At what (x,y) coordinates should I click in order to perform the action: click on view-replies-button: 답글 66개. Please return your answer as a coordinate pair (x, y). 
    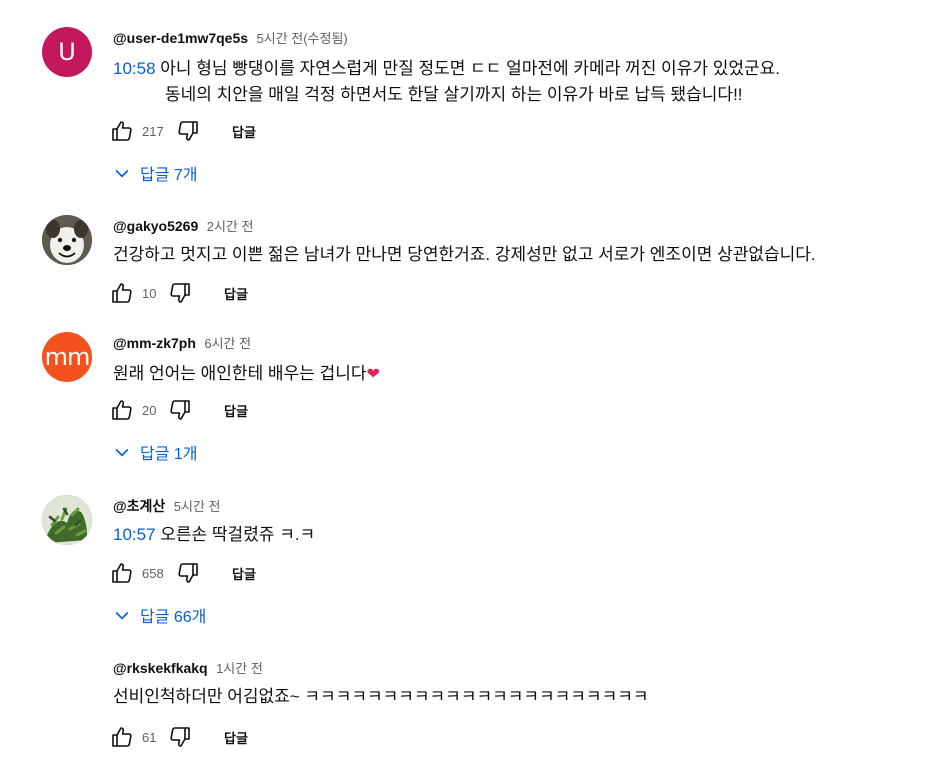
    Looking at the image, I should click on (159, 615).